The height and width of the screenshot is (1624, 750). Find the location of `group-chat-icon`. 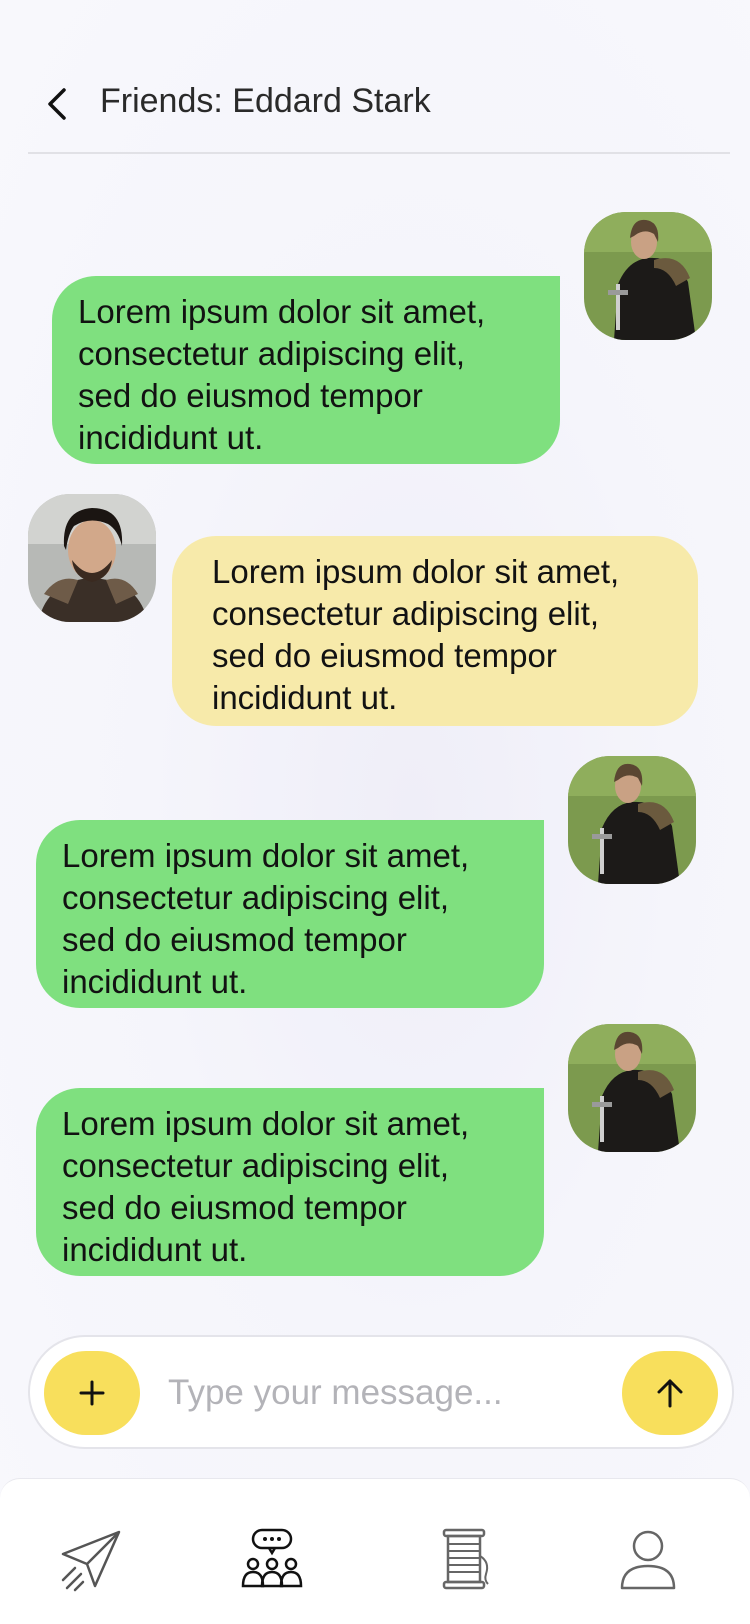

group-chat-icon is located at coordinates (272, 1558).